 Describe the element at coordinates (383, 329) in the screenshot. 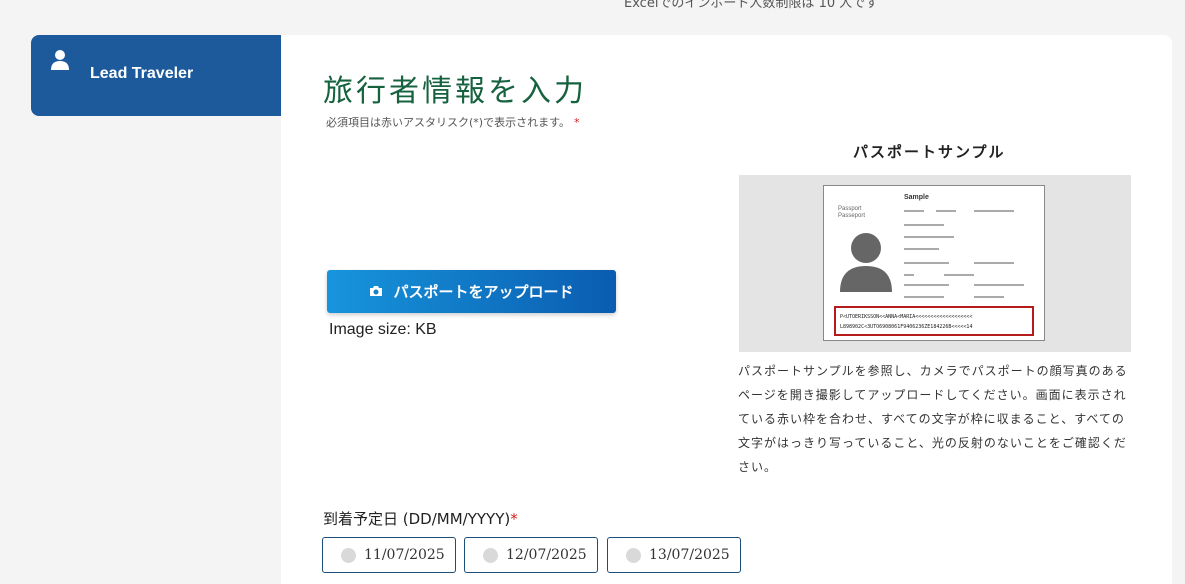

I see `image-size-label: Image size: KB` at that location.